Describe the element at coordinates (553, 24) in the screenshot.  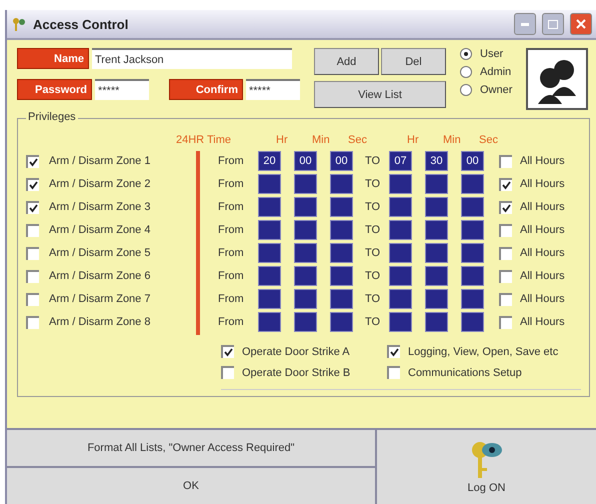
I see `maximize-button` at that location.